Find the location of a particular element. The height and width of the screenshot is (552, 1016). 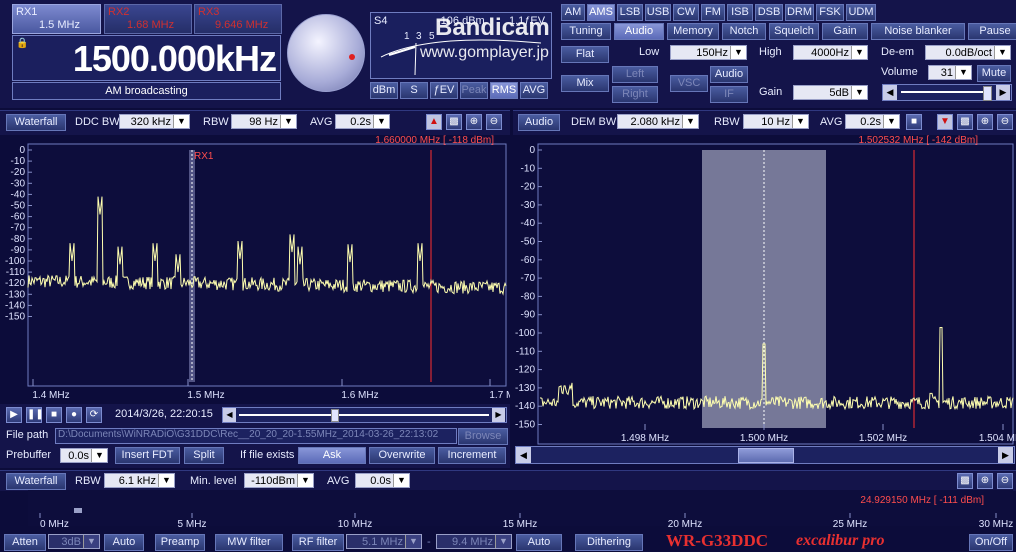

mode-button-fm: FM is located at coordinates (713, 12).